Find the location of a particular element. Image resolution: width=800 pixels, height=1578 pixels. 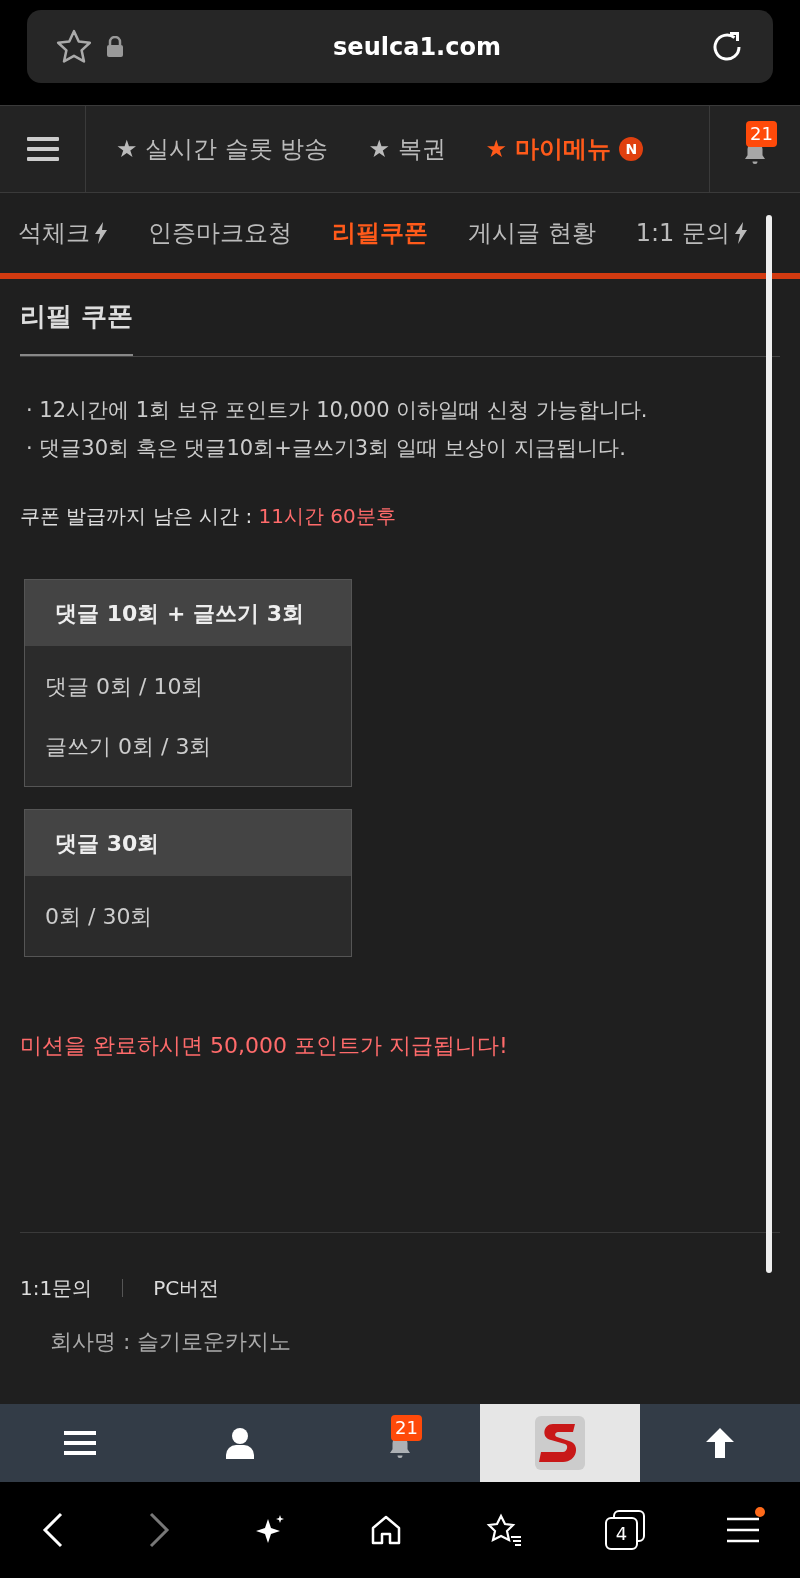

header-link: ★ 마이메뉴 N is located at coordinates (564, 149).